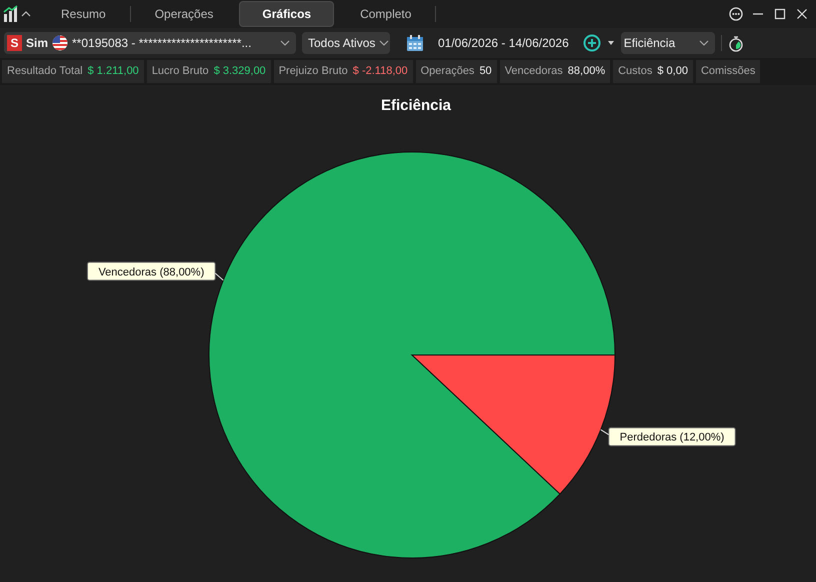 The width and height of the screenshot is (816, 582). What do you see at coordinates (380, 72) in the screenshot?
I see `stat-value: $ -2.118,00` at bounding box center [380, 72].